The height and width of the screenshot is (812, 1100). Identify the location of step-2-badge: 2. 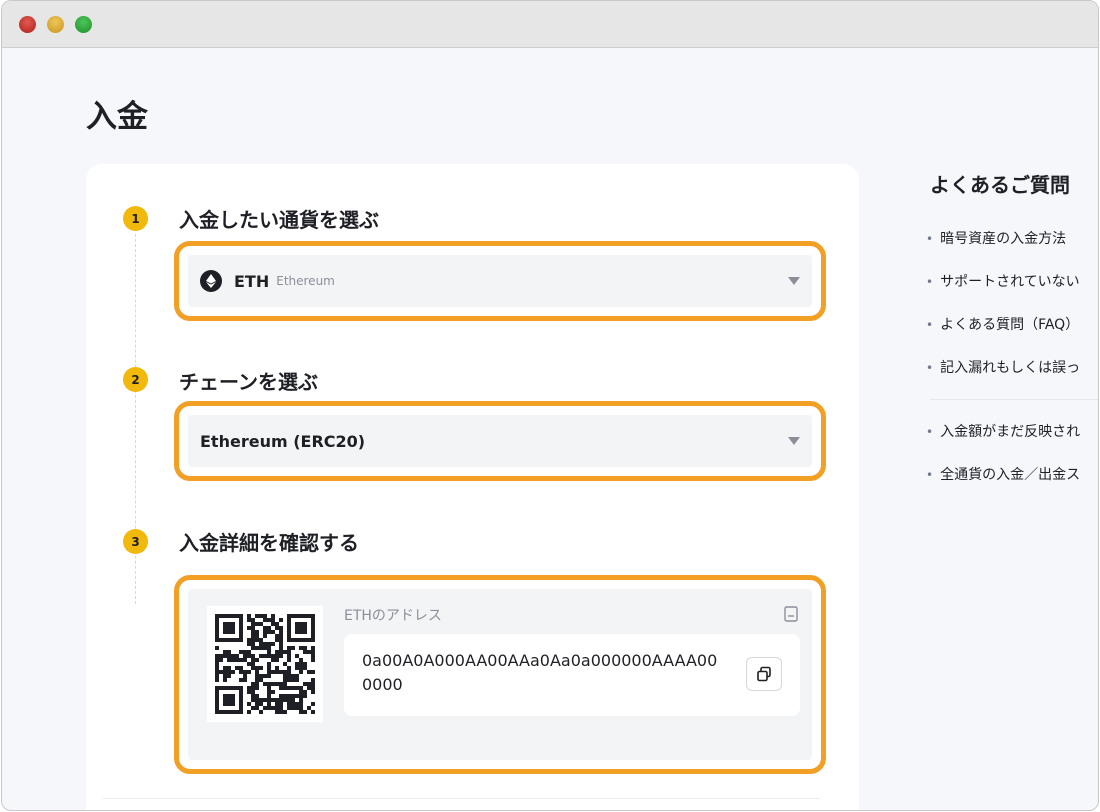
(135, 379).